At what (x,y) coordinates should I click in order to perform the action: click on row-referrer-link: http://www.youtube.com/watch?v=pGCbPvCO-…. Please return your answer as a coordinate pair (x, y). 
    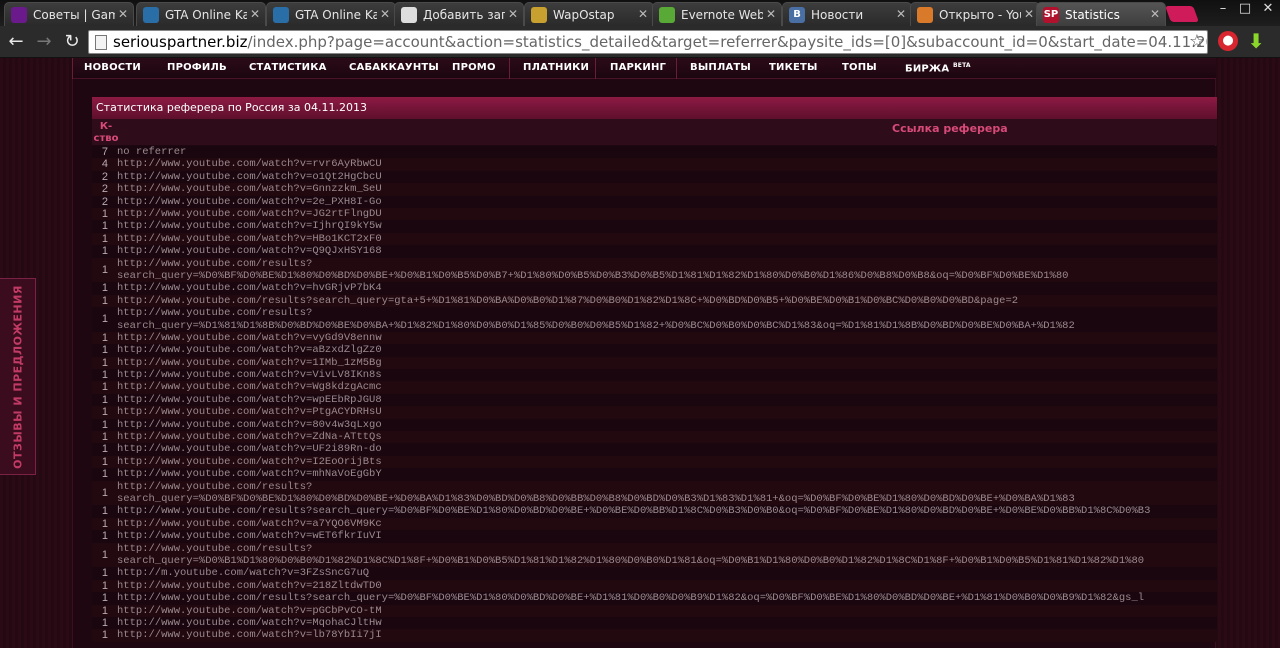
    Looking at the image, I should click on (667, 611).